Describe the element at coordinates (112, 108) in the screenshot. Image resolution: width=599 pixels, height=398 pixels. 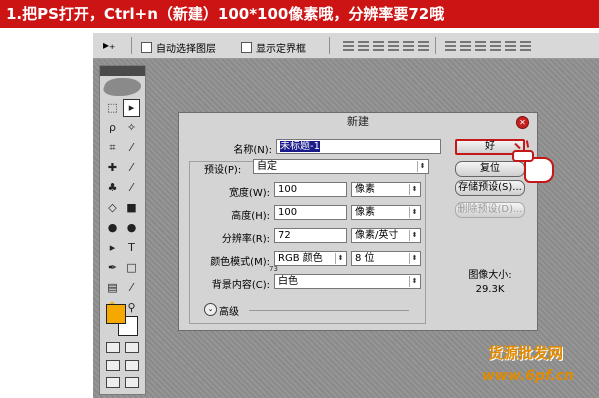
I see `marquee-tool-icon: ⬚` at that location.